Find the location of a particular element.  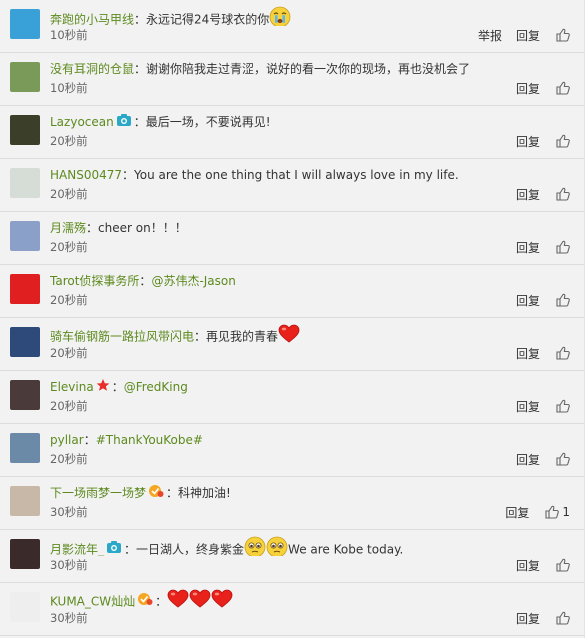

username-link: 没有耳洞的仓鼠 is located at coordinates (92, 69).